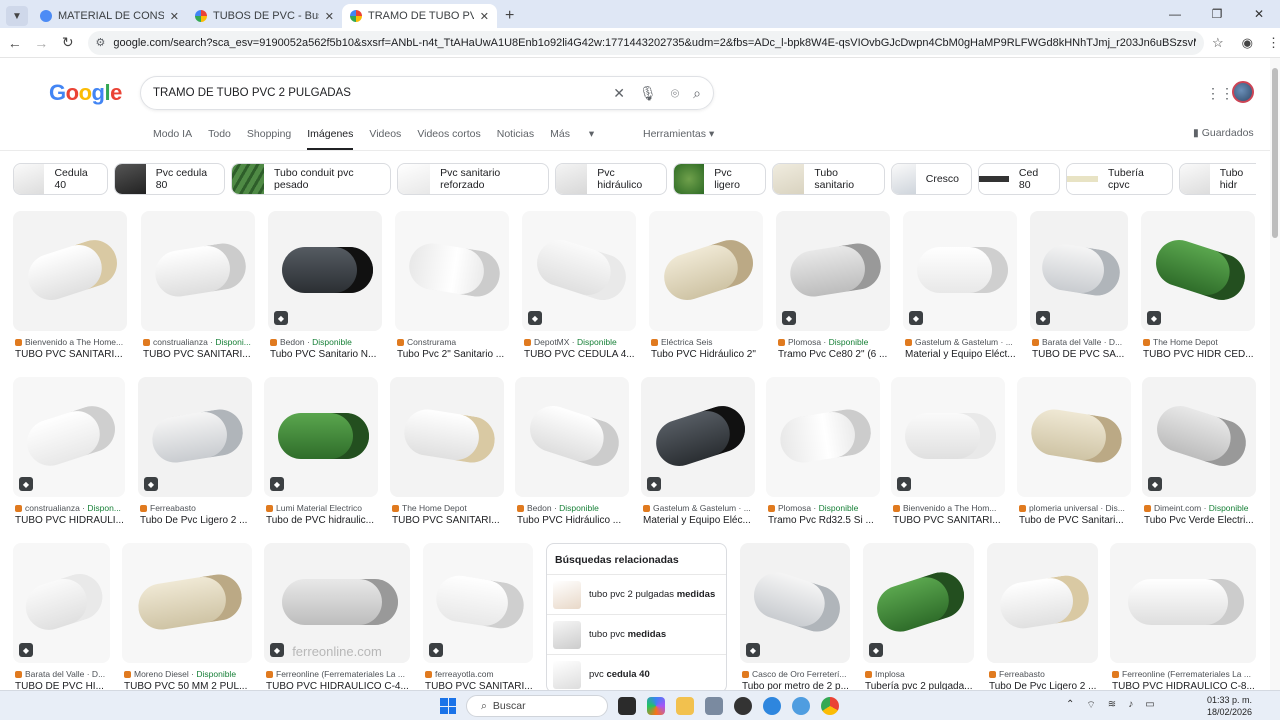 The width and height of the screenshot is (1280, 720). What do you see at coordinates (1200, 508) in the screenshot?
I see `result-source: Dimeint.com · Disponible` at bounding box center [1200, 508].